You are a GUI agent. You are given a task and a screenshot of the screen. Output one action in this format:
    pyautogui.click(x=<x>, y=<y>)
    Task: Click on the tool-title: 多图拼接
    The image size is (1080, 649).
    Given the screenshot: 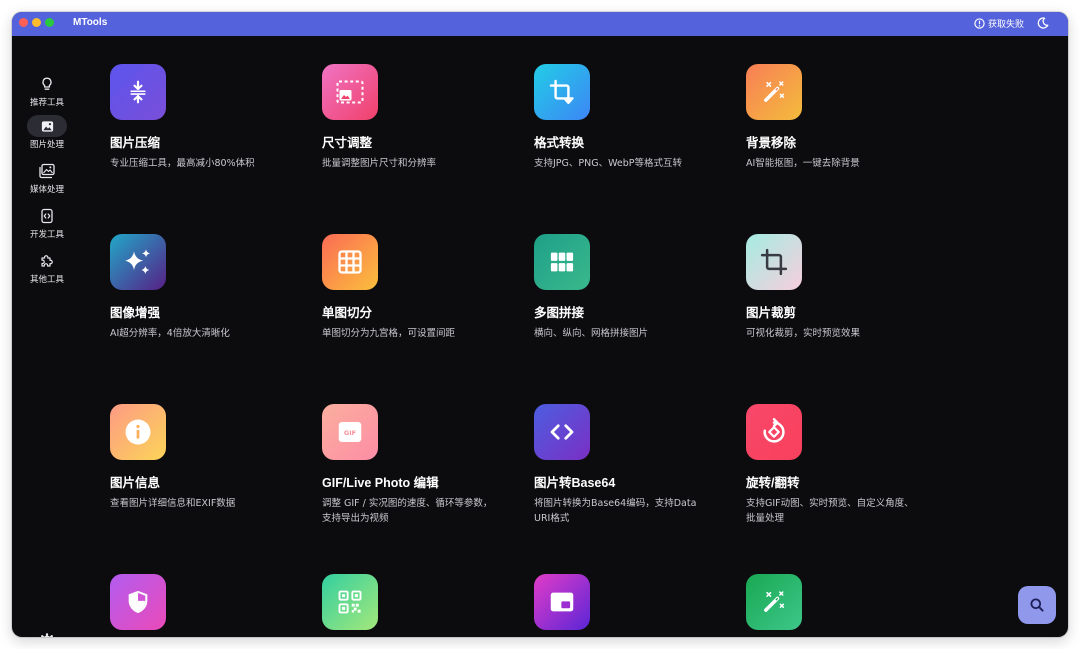 What is the action you would take?
    pyautogui.click(x=559, y=313)
    